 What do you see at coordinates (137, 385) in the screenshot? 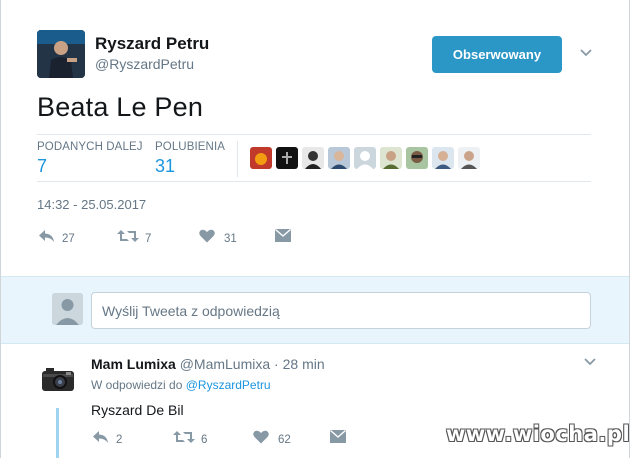
I see `reply-context-prefix: W odpowiedzi do` at bounding box center [137, 385].